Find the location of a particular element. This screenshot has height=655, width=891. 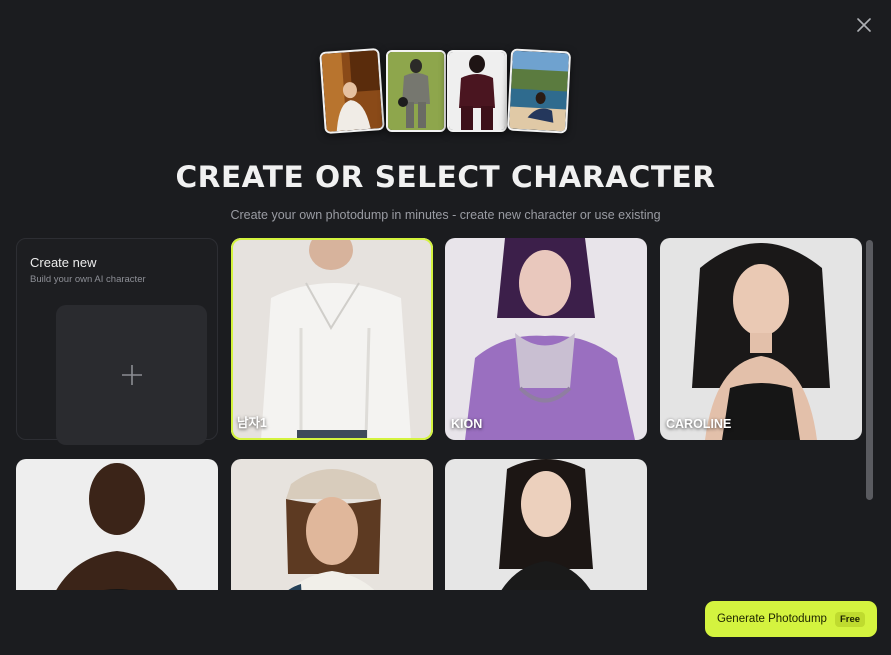

generate-photodump-button: Generate Photodump Free is located at coordinates (791, 619).